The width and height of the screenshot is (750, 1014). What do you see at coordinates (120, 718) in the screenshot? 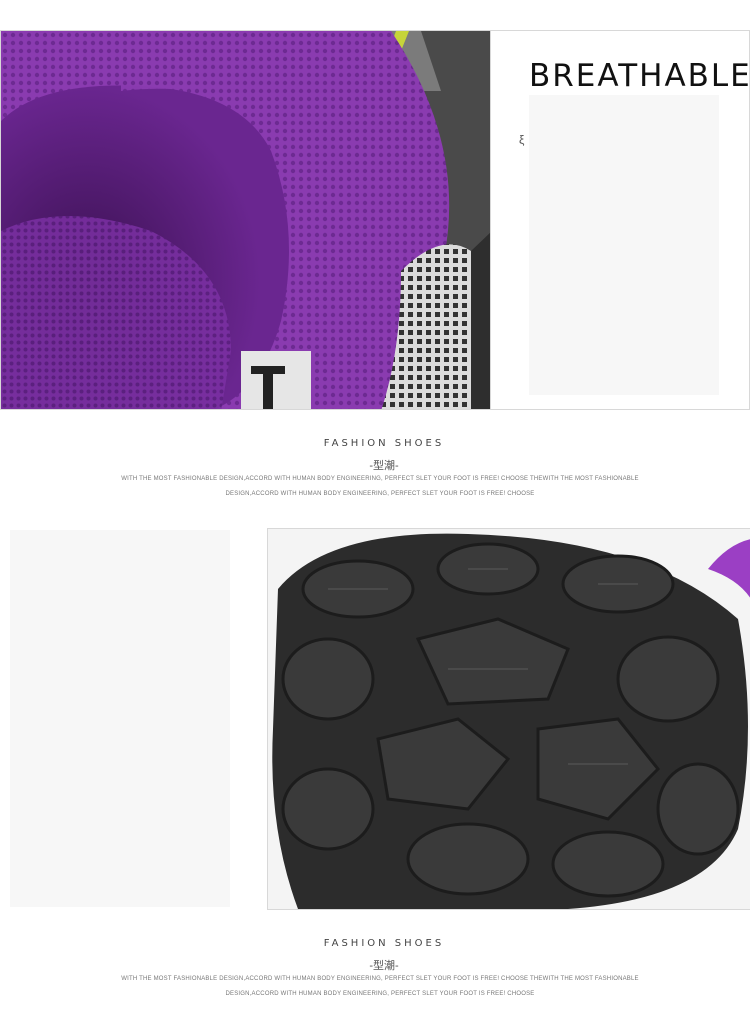
I see `image-placeholder` at bounding box center [120, 718].